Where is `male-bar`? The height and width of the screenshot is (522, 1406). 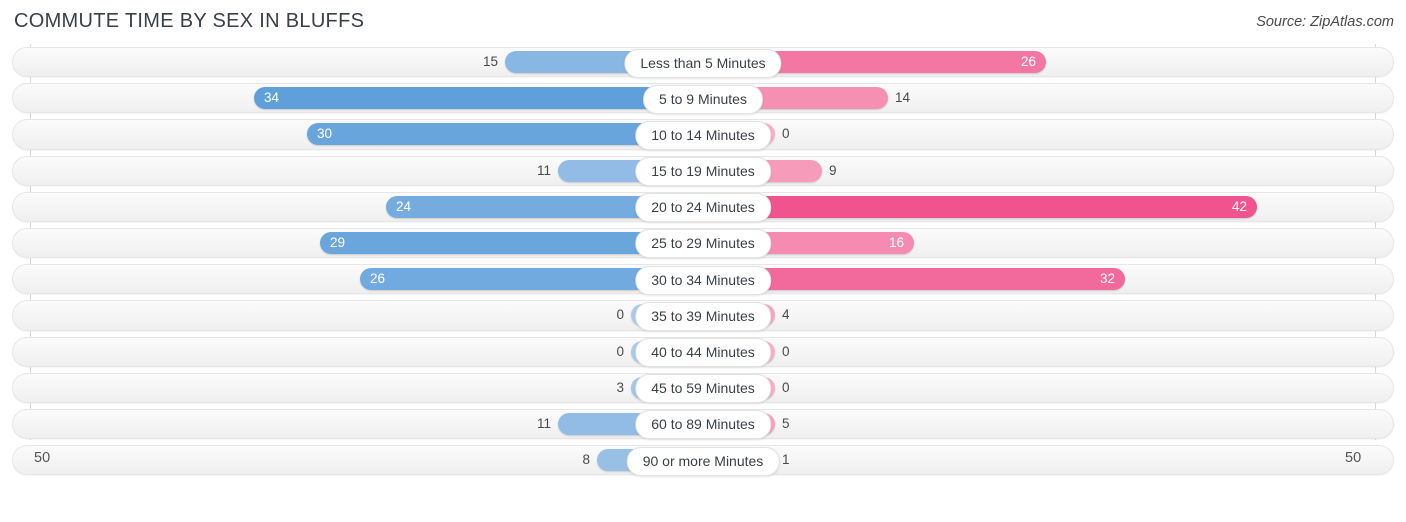 male-bar is located at coordinates (478, 98).